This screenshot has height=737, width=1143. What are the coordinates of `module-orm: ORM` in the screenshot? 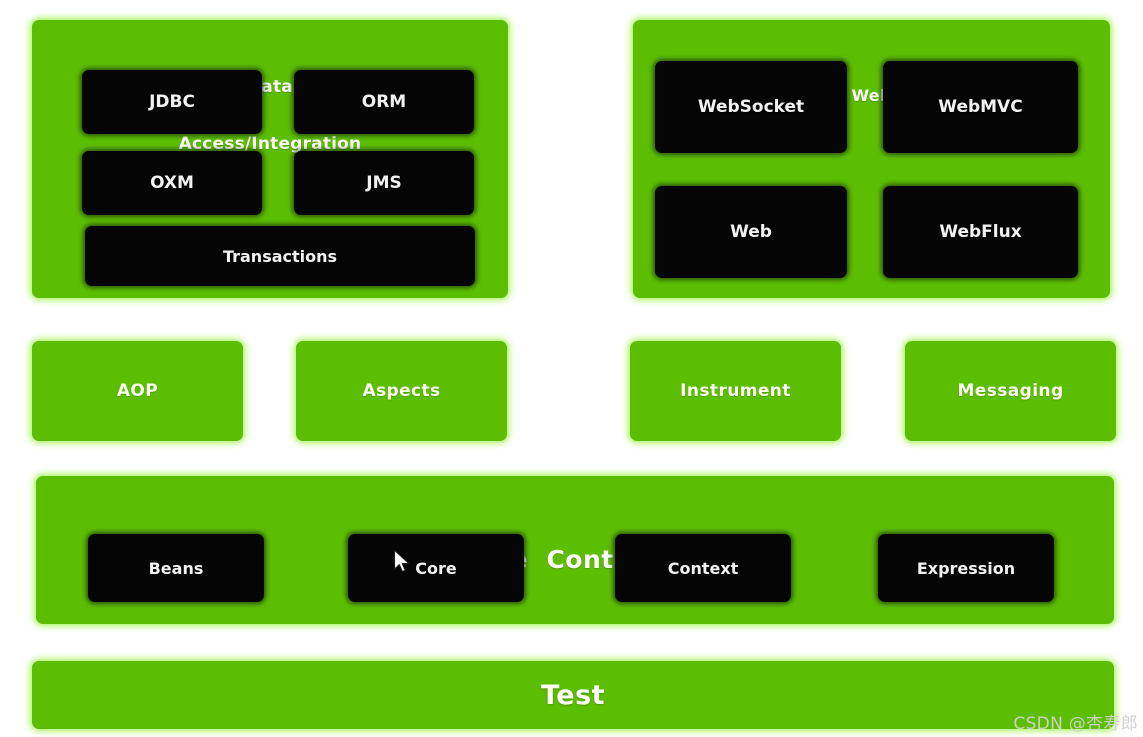 It's located at (384, 102).